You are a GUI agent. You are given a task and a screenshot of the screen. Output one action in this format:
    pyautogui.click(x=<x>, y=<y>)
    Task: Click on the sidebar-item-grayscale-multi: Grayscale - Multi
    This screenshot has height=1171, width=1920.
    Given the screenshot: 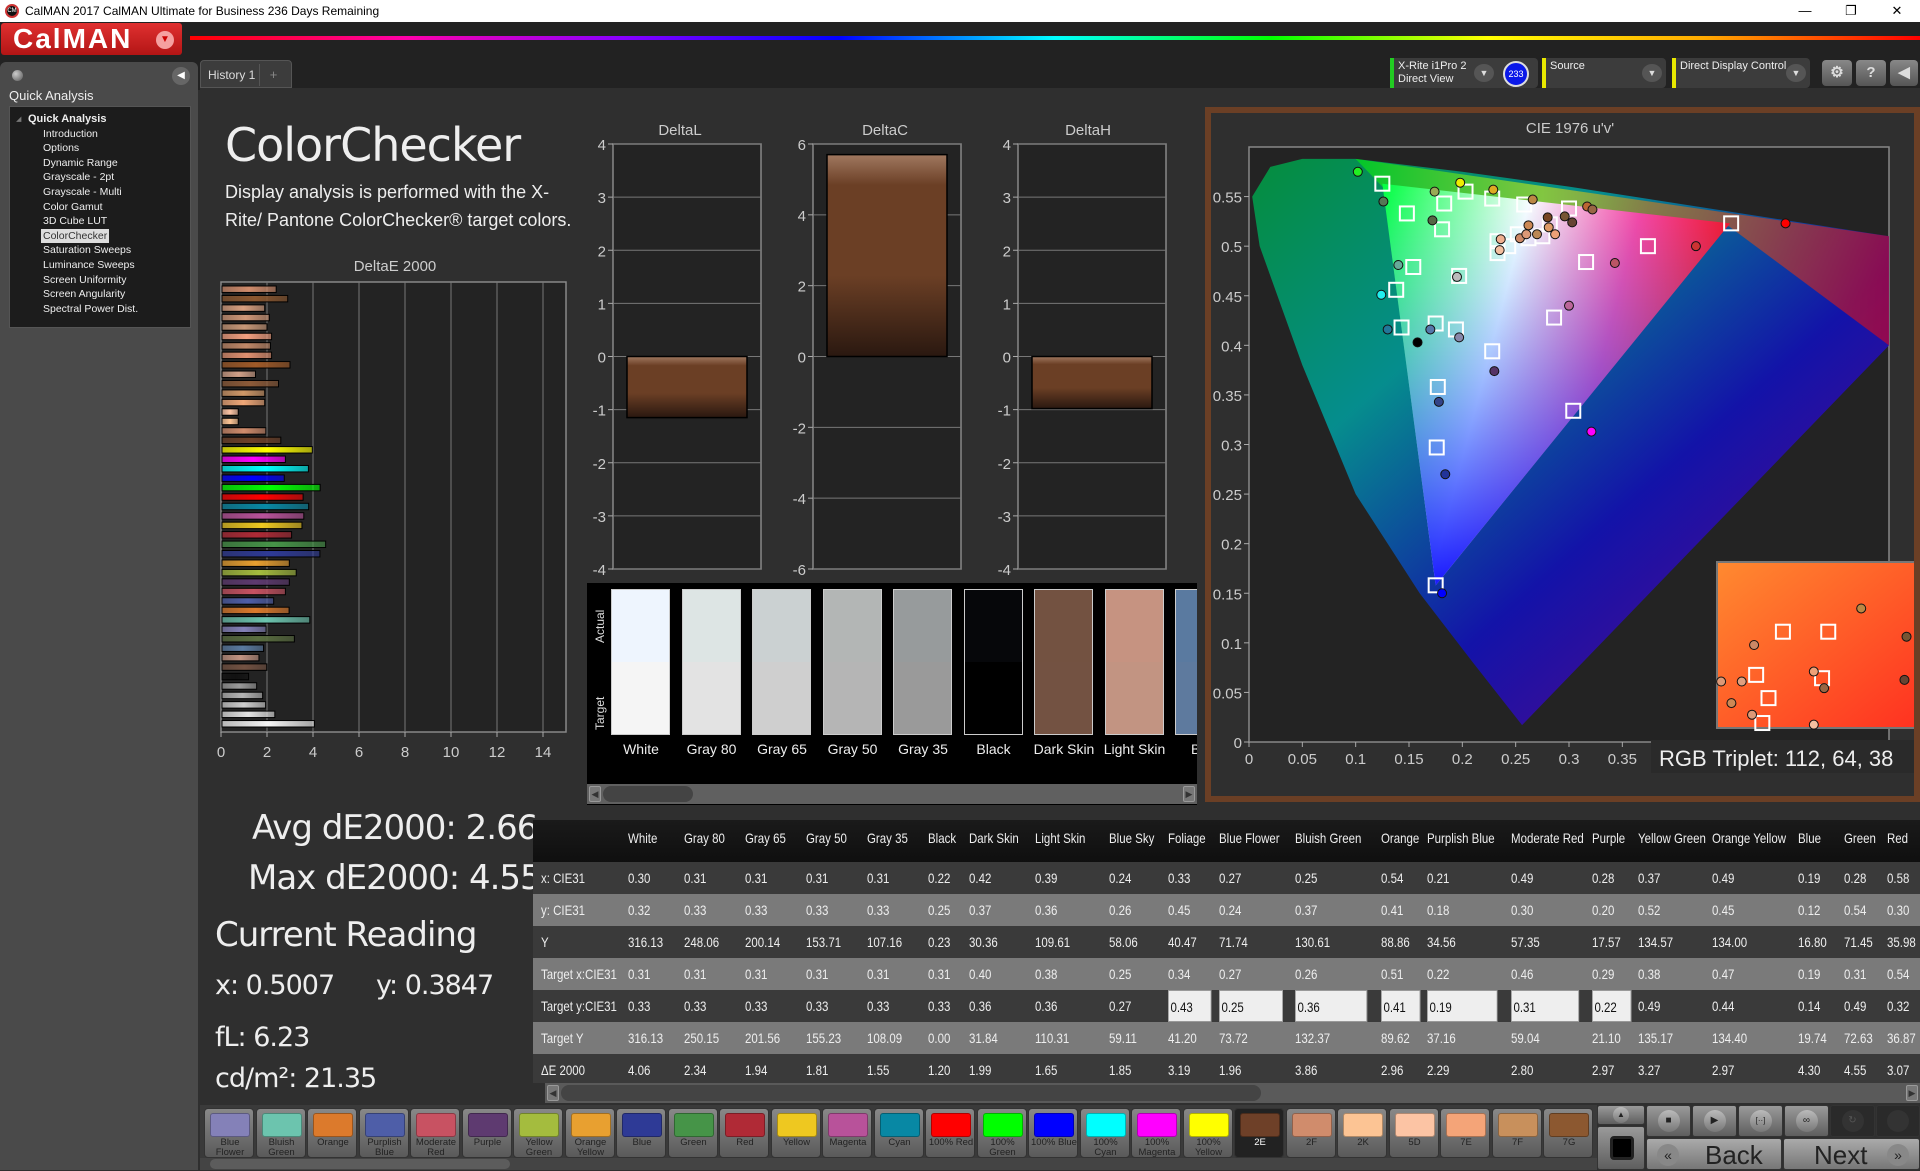 What is the action you would take?
    pyautogui.click(x=82, y=192)
    